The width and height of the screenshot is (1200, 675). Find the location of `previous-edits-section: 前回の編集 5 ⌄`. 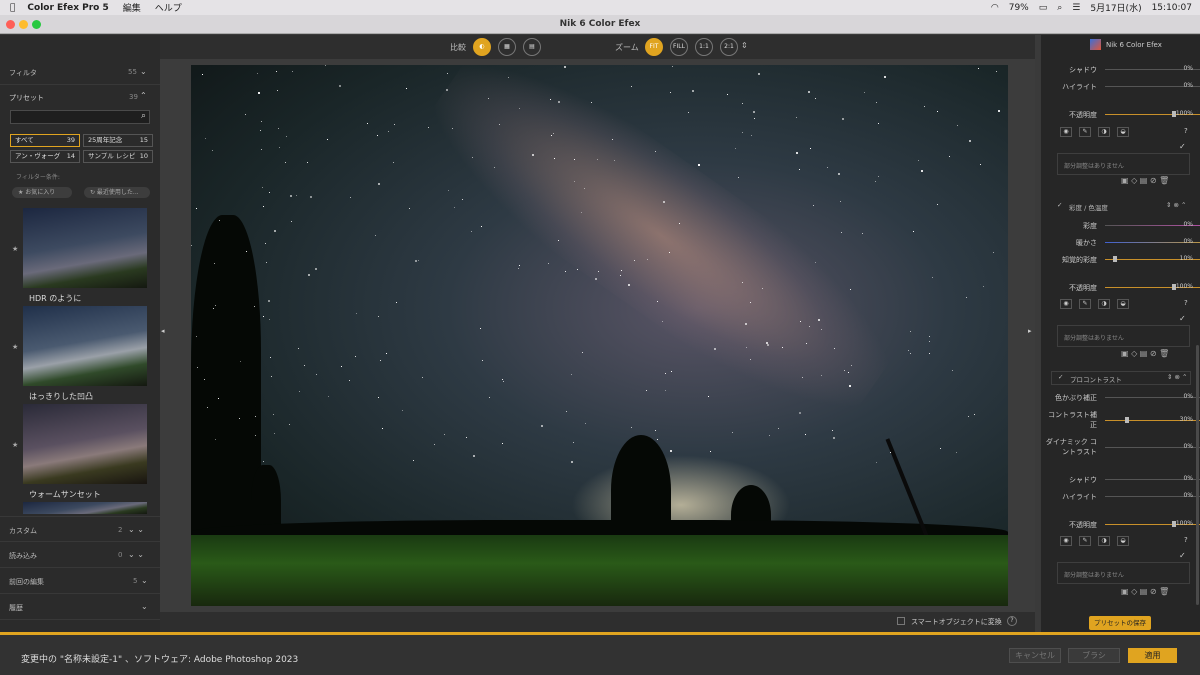

previous-edits-section: 前回の編集 5 ⌄ is located at coordinates (80, 581).